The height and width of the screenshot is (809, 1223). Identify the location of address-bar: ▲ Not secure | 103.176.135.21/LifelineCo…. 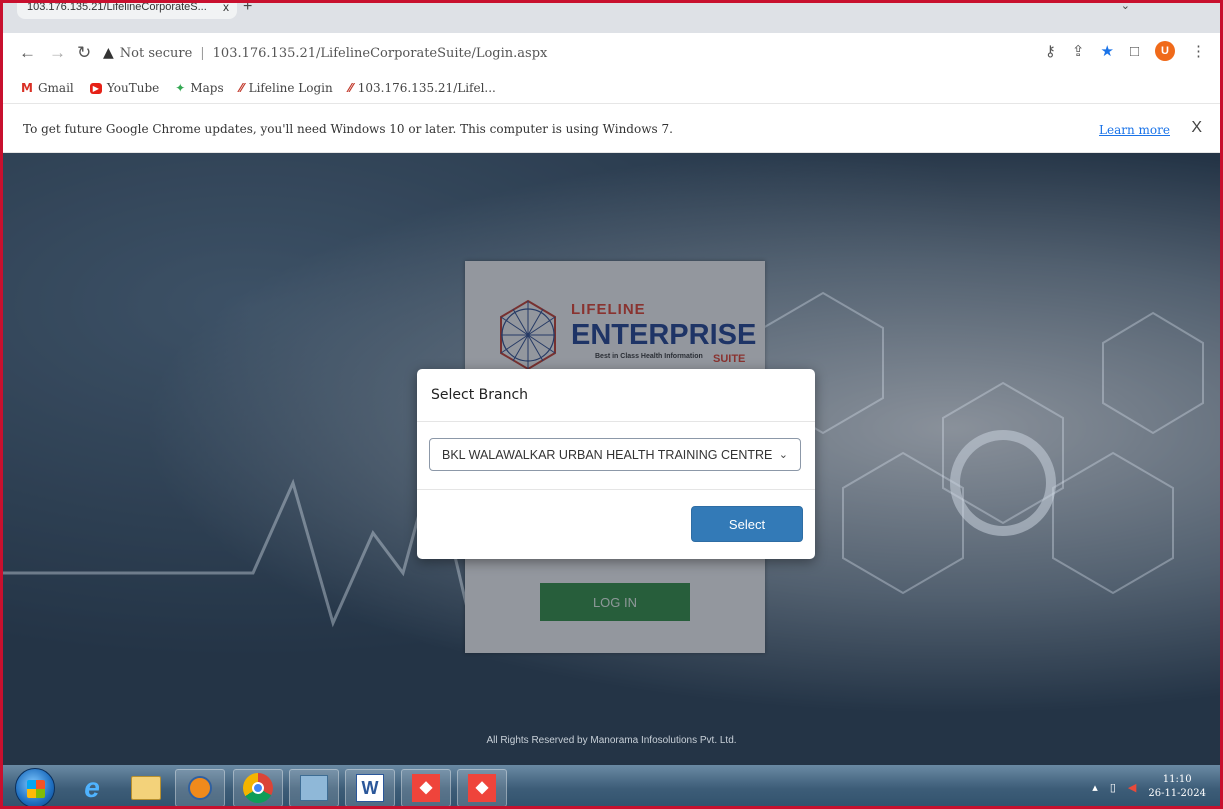
(563, 53).